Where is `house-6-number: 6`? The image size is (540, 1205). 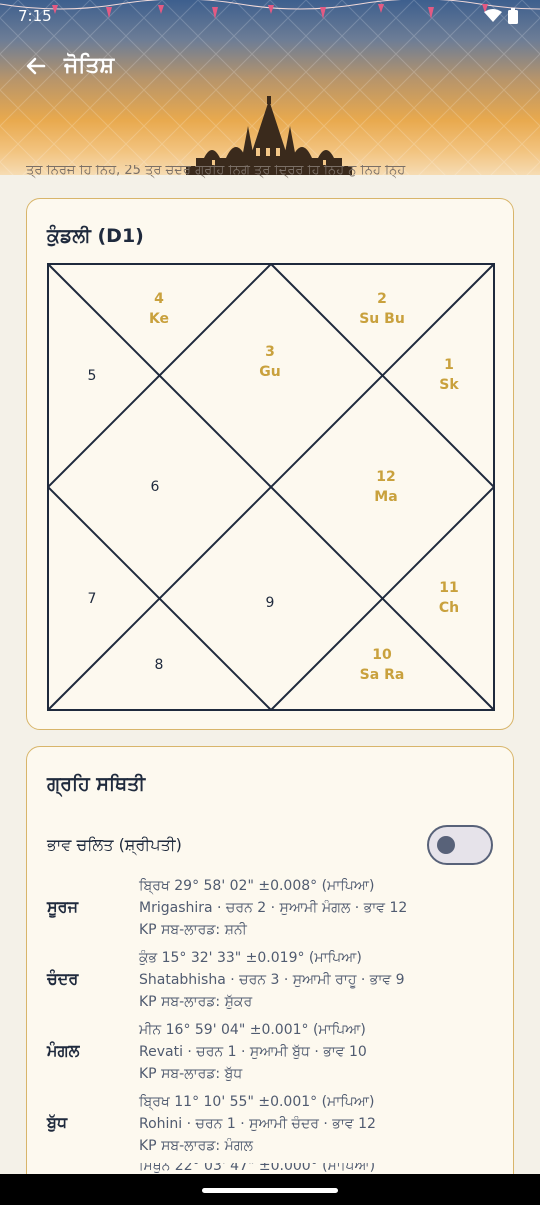
house-6-number: 6 is located at coordinates (155, 487).